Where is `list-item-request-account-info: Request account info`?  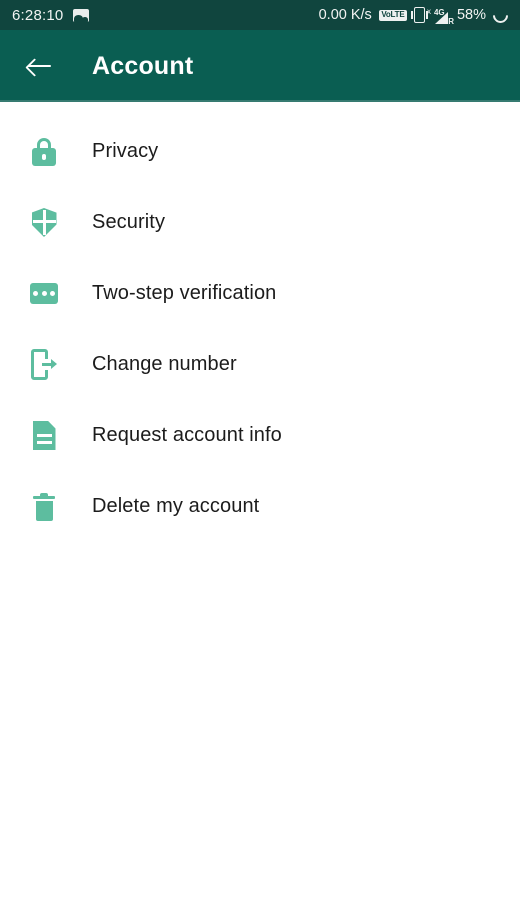
list-item-request-account-info: Request account info is located at coordinates (260, 435).